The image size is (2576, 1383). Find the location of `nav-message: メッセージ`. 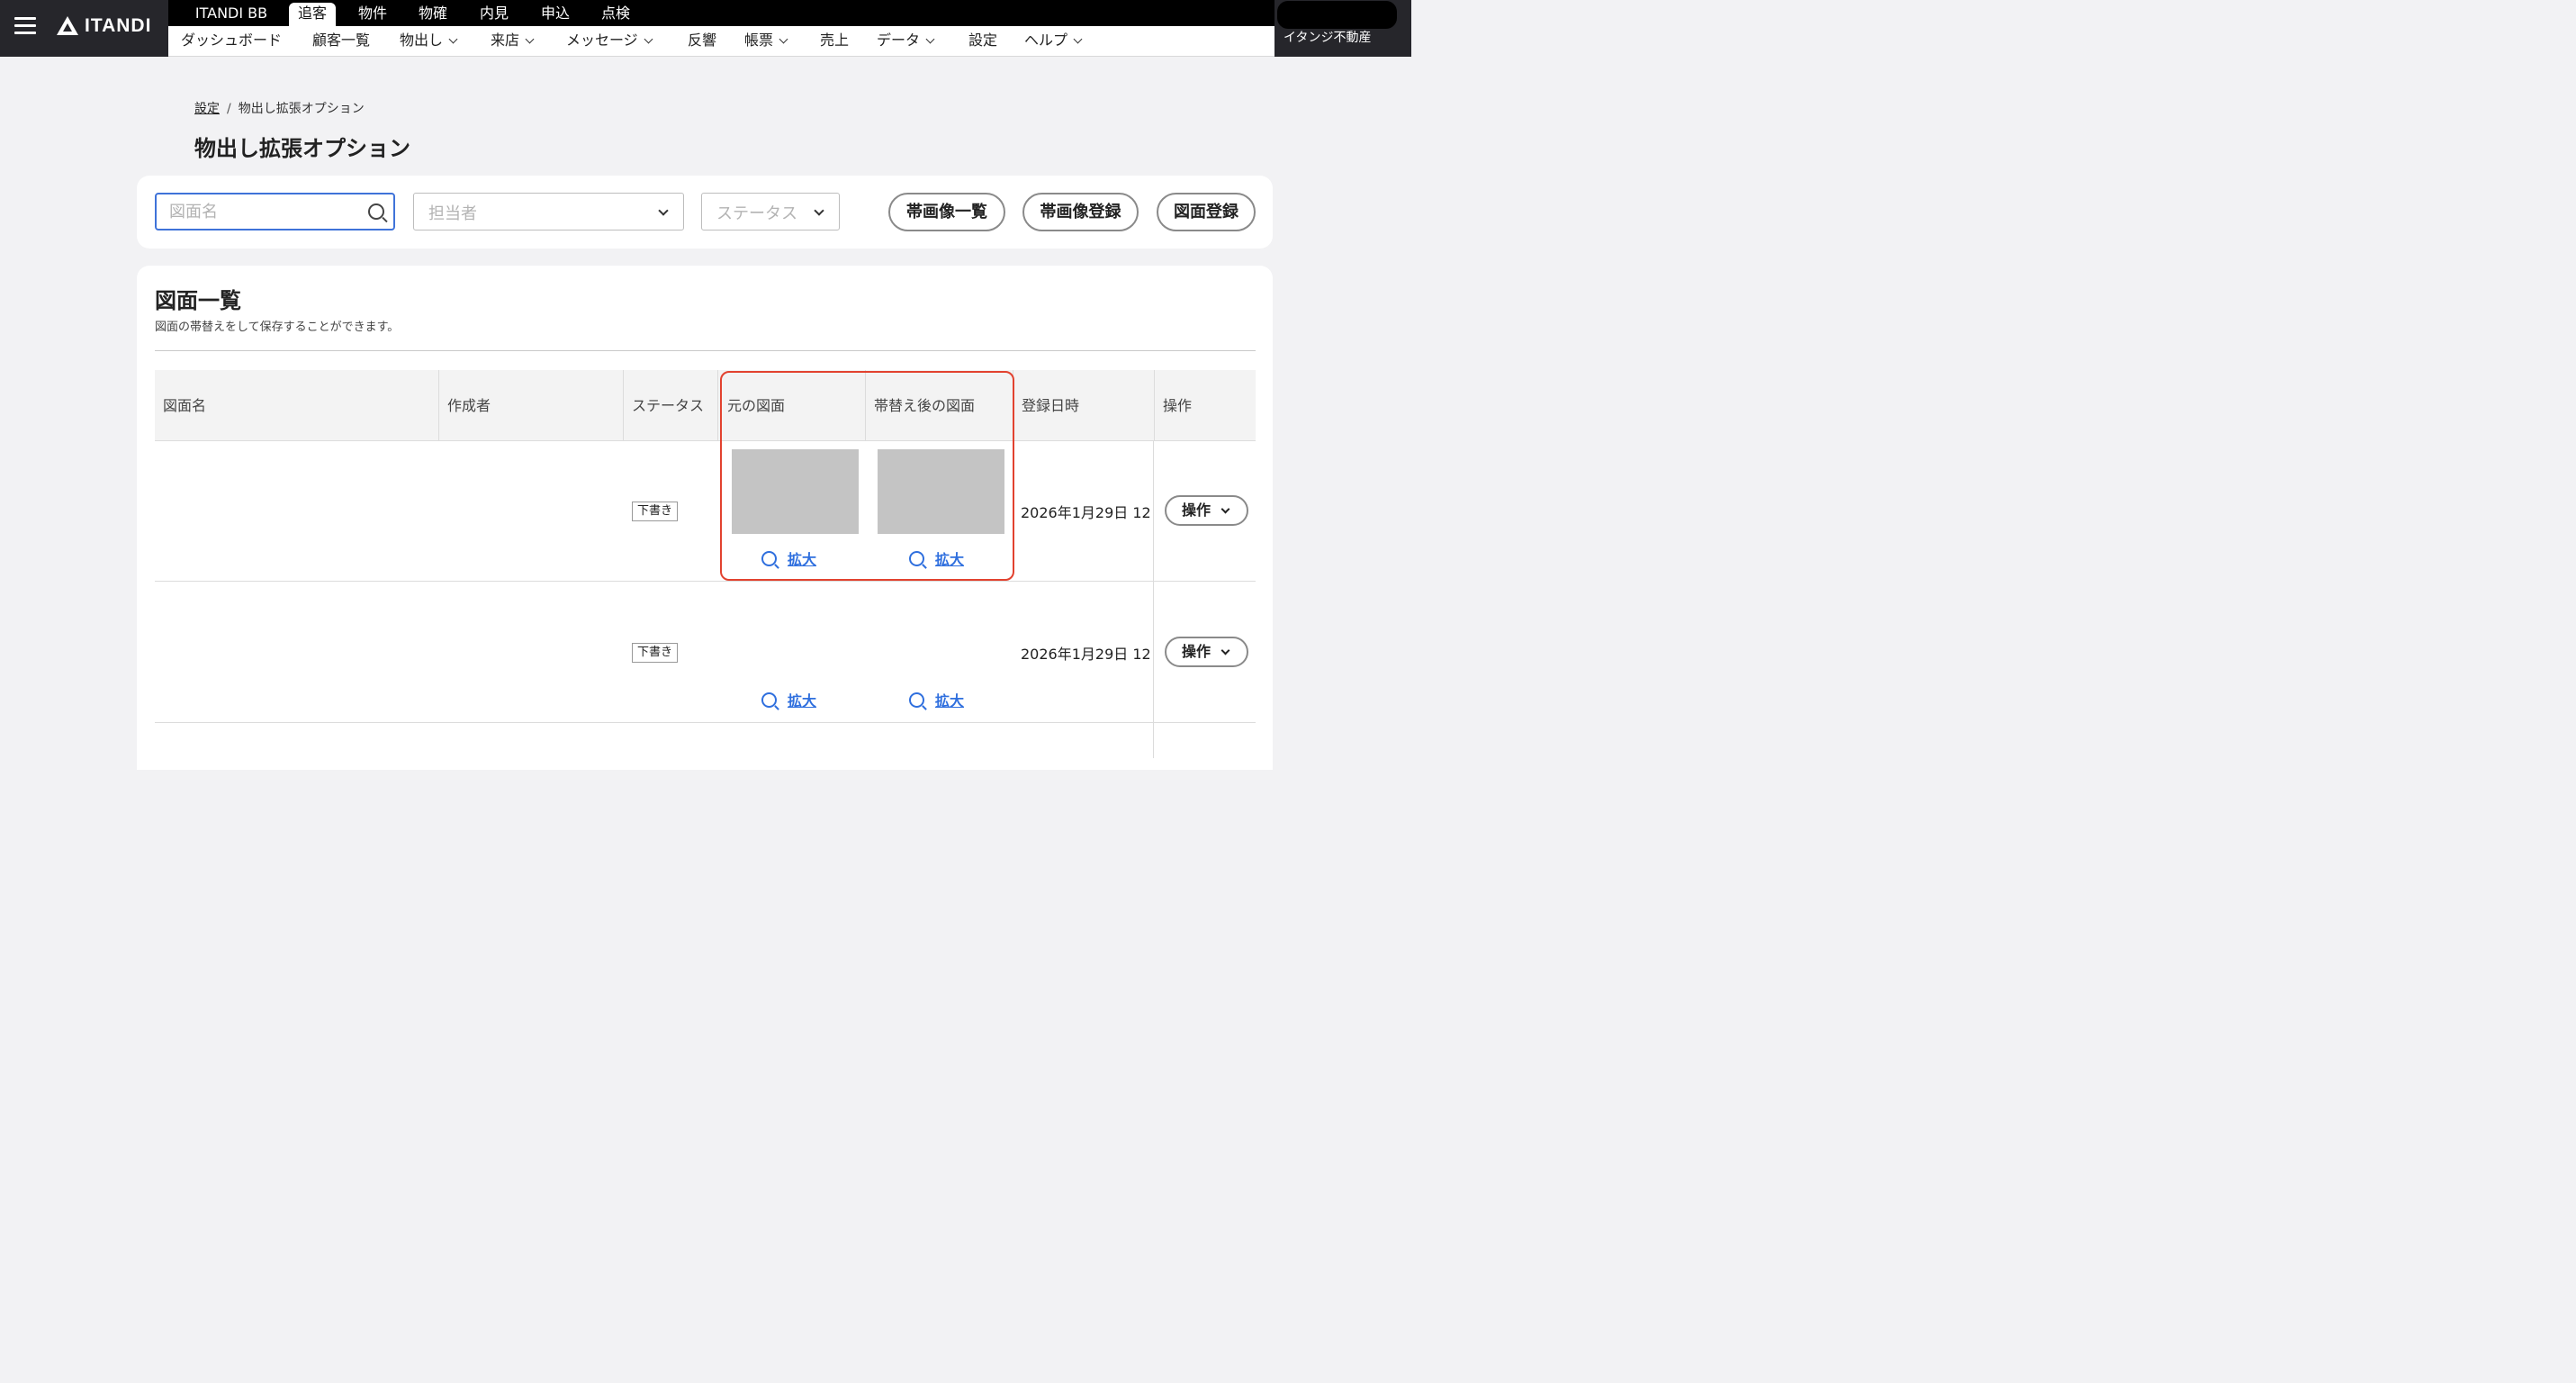

nav-message: メッセージ is located at coordinates (609, 41).